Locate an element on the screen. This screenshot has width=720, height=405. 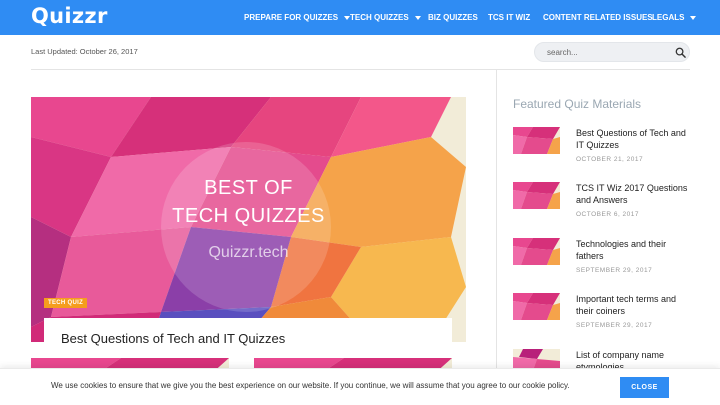
nav-item-label: BIZ QUIZZES is located at coordinates (453, 17).